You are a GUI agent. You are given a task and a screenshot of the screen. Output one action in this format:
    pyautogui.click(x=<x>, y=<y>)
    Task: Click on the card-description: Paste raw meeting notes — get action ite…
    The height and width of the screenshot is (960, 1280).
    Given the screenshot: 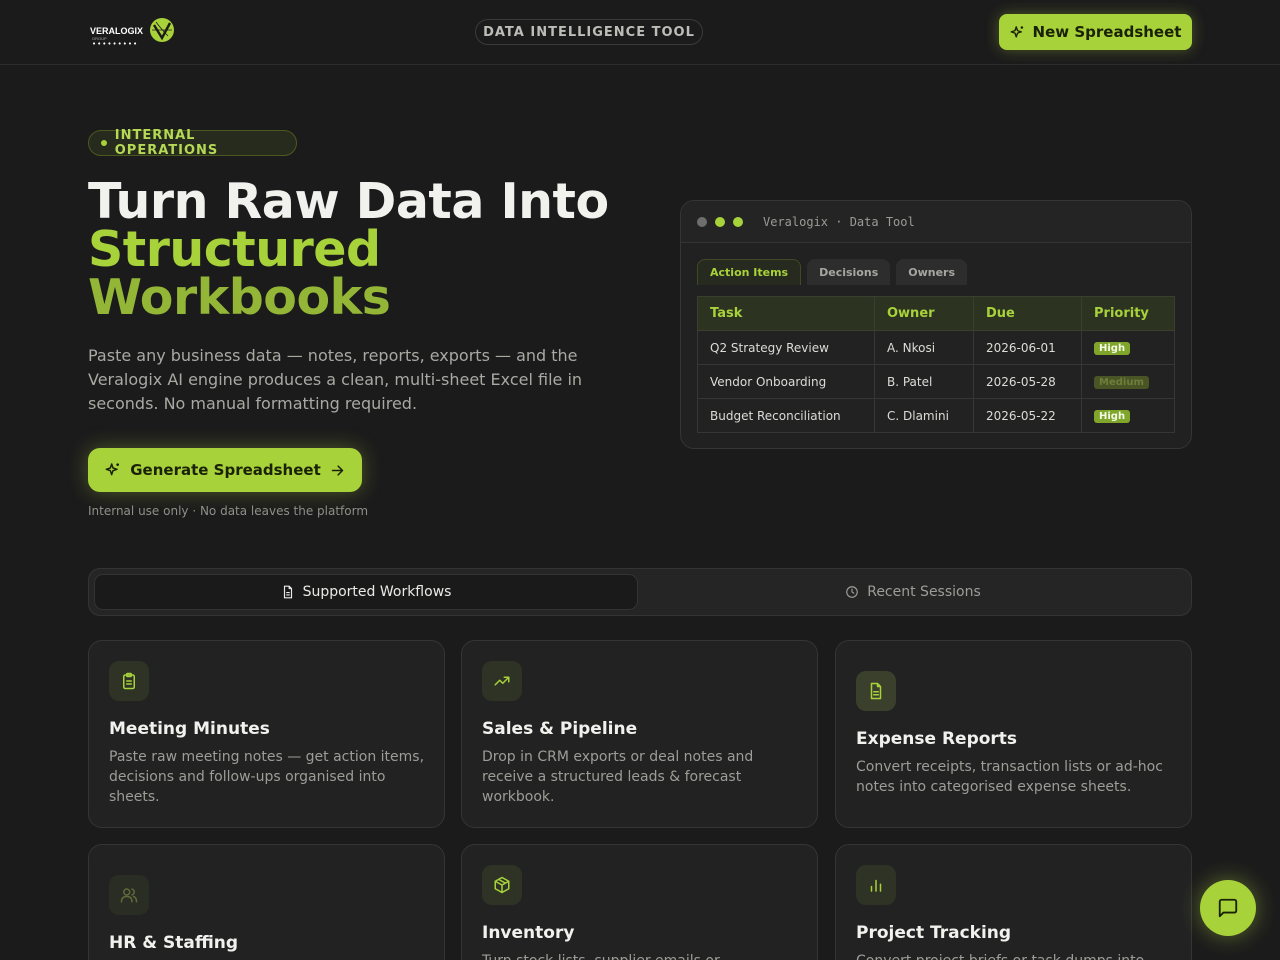 What is the action you would take?
    pyautogui.click(x=267, y=777)
    